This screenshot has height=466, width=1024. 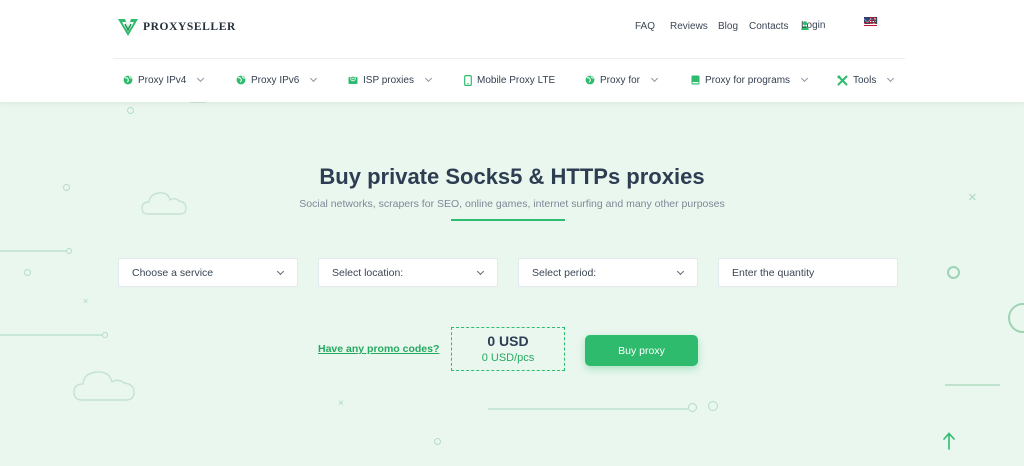 What do you see at coordinates (104, 386) in the screenshot?
I see `cloud-icon` at bounding box center [104, 386].